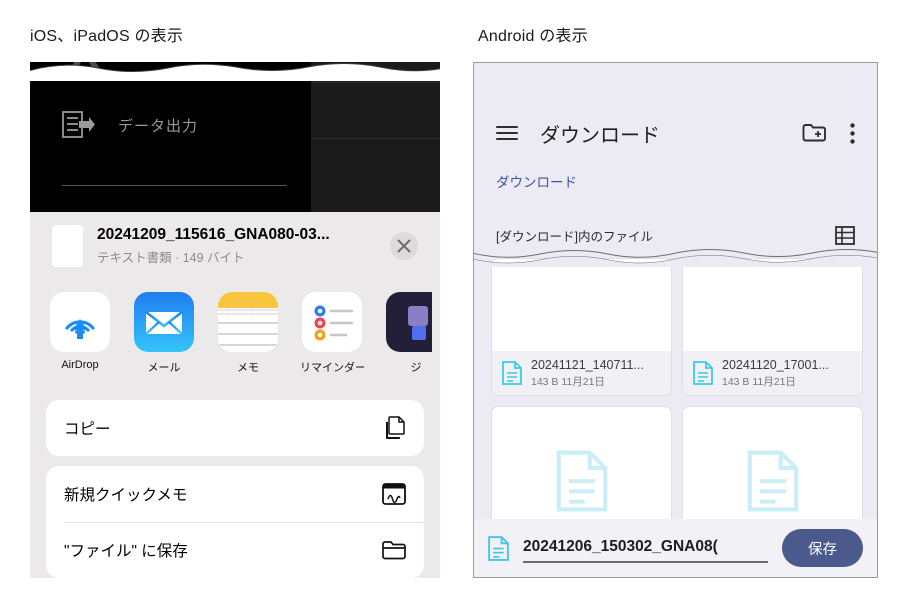 The height and width of the screenshot is (600, 900). I want to click on document-thumbnail, so click(67, 246).